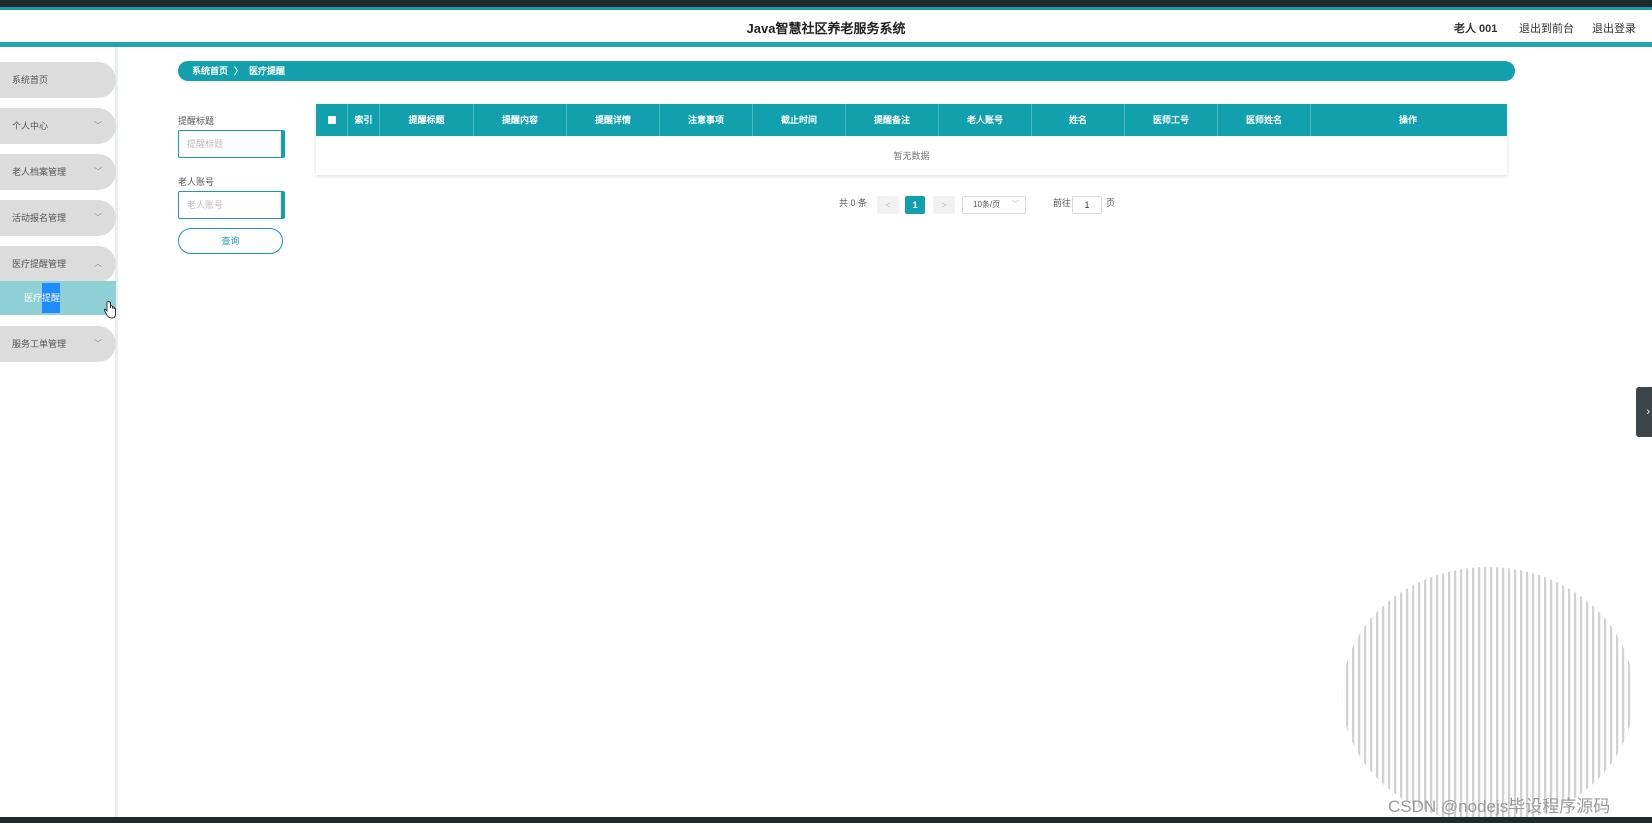  I want to click on sidebar-item-label: 个人中心, so click(30, 126).